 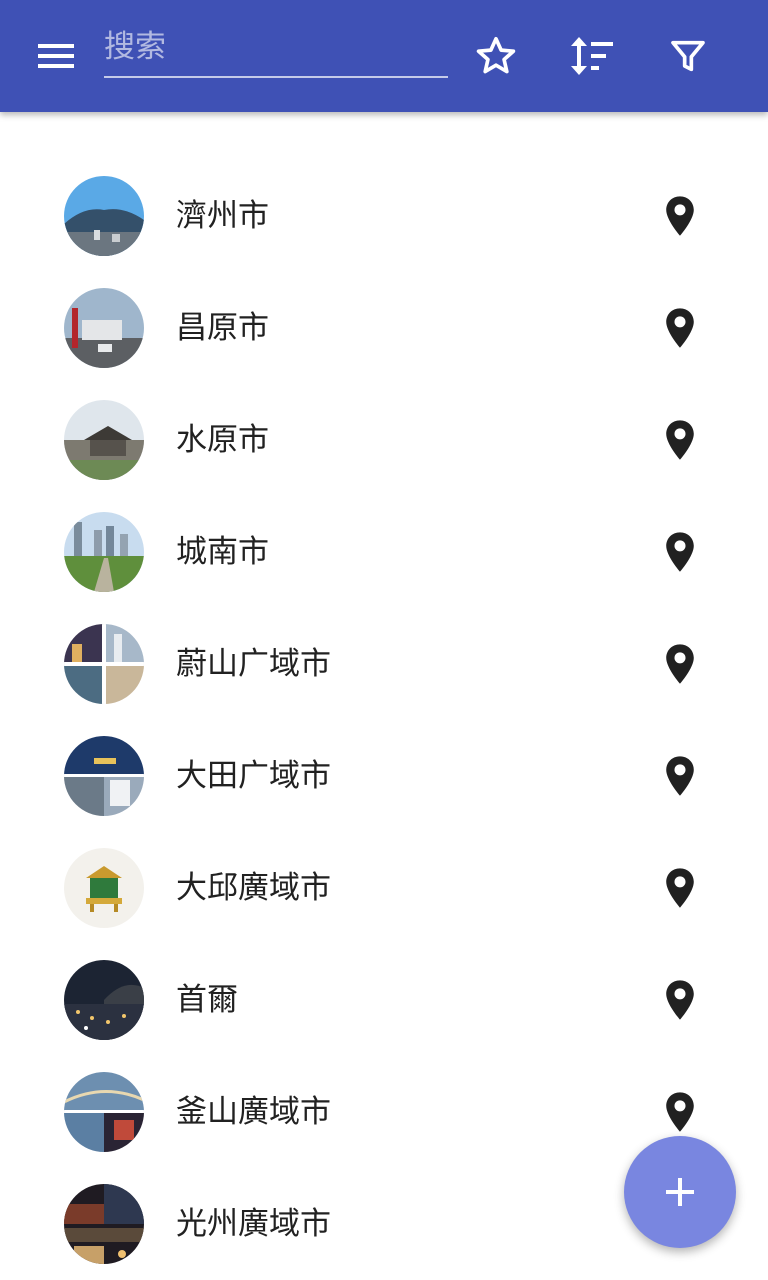 I want to click on app-bar, so click(x=384, y=56).